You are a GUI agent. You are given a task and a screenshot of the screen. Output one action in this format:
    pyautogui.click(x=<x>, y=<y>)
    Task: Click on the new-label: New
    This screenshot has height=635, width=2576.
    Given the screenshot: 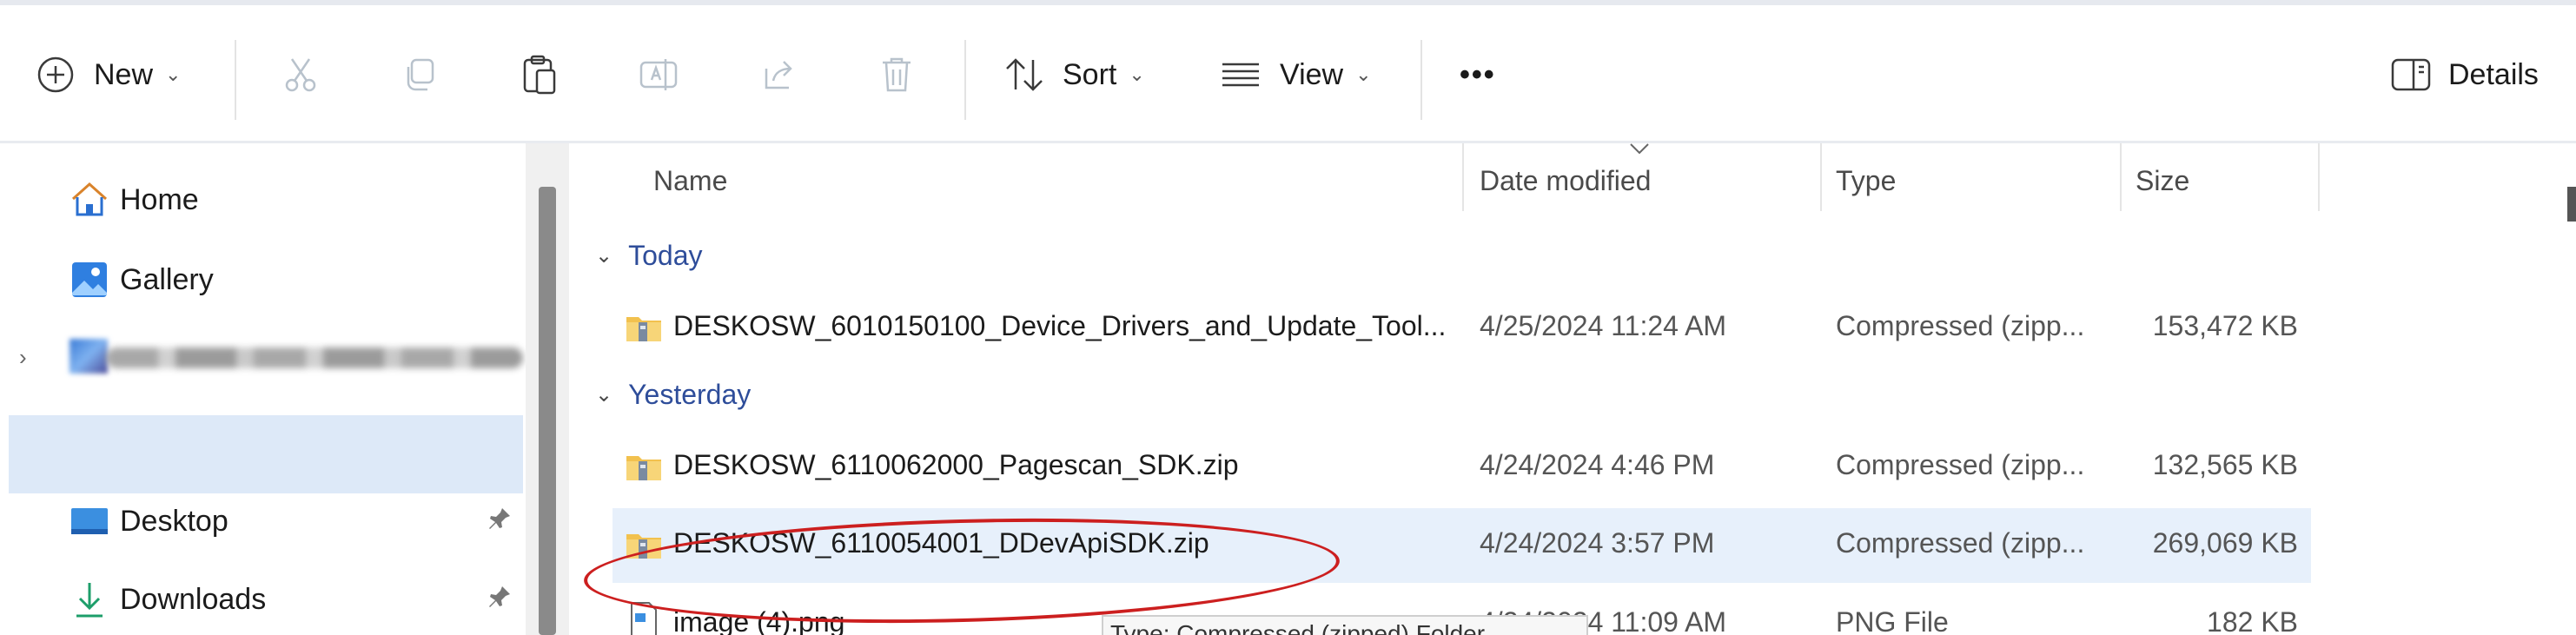 What is the action you would take?
    pyautogui.click(x=124, y=74)
    